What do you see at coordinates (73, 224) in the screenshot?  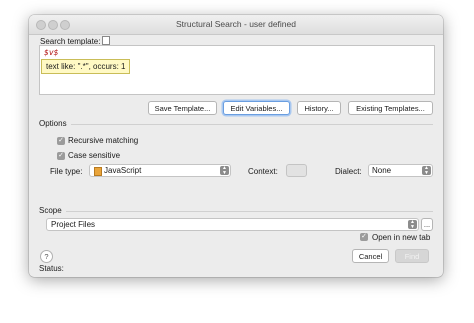 I see `scope-value: Project Files` at bounding box center [73, 224].